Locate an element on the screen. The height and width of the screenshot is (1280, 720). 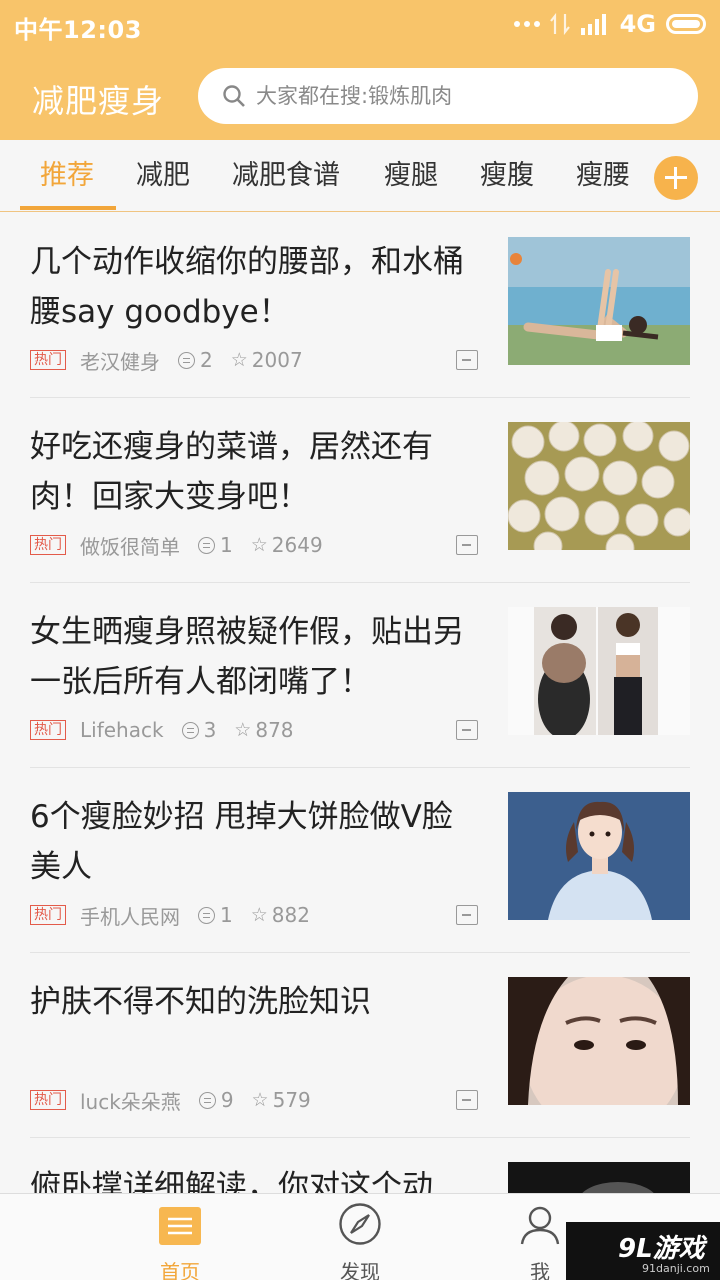
more-dots-icon is located at coordinates (526, 24).